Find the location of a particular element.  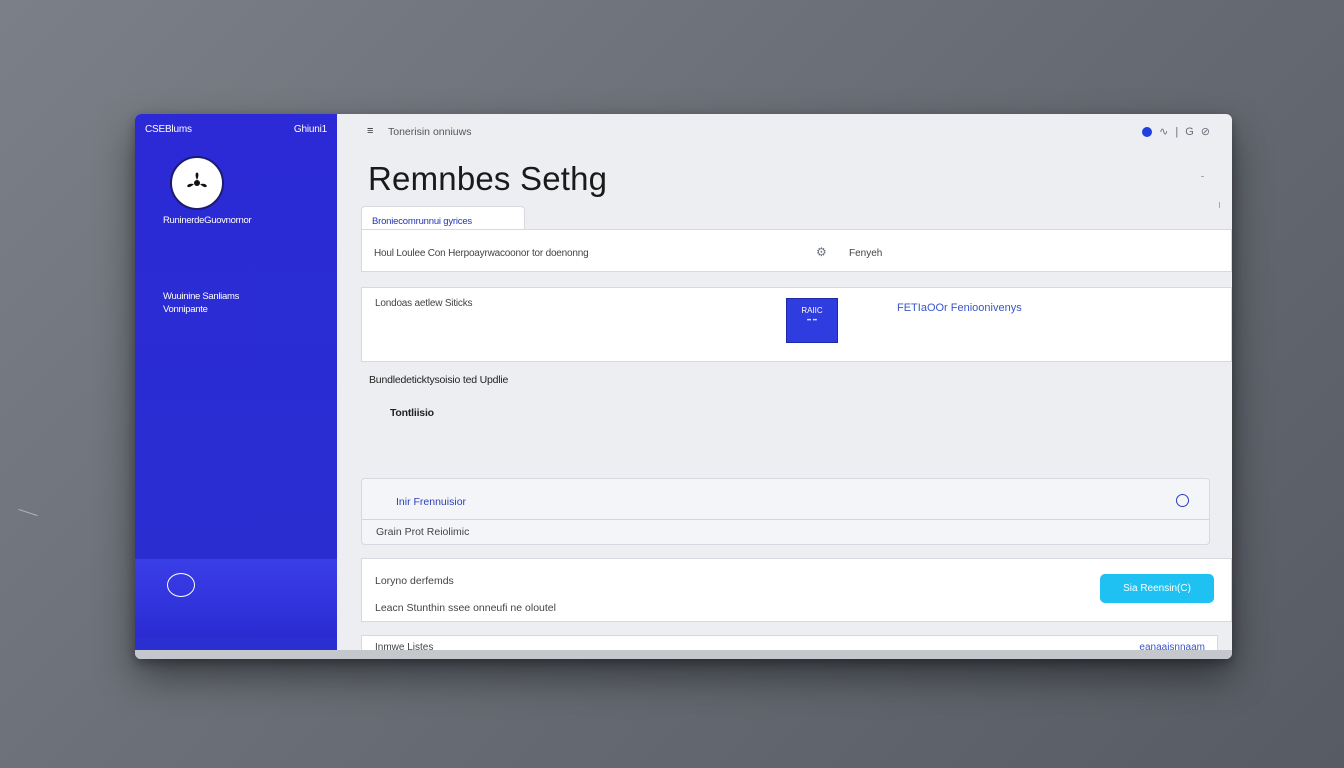

badge-sub: •• •• is located at coordinates (812, 321).